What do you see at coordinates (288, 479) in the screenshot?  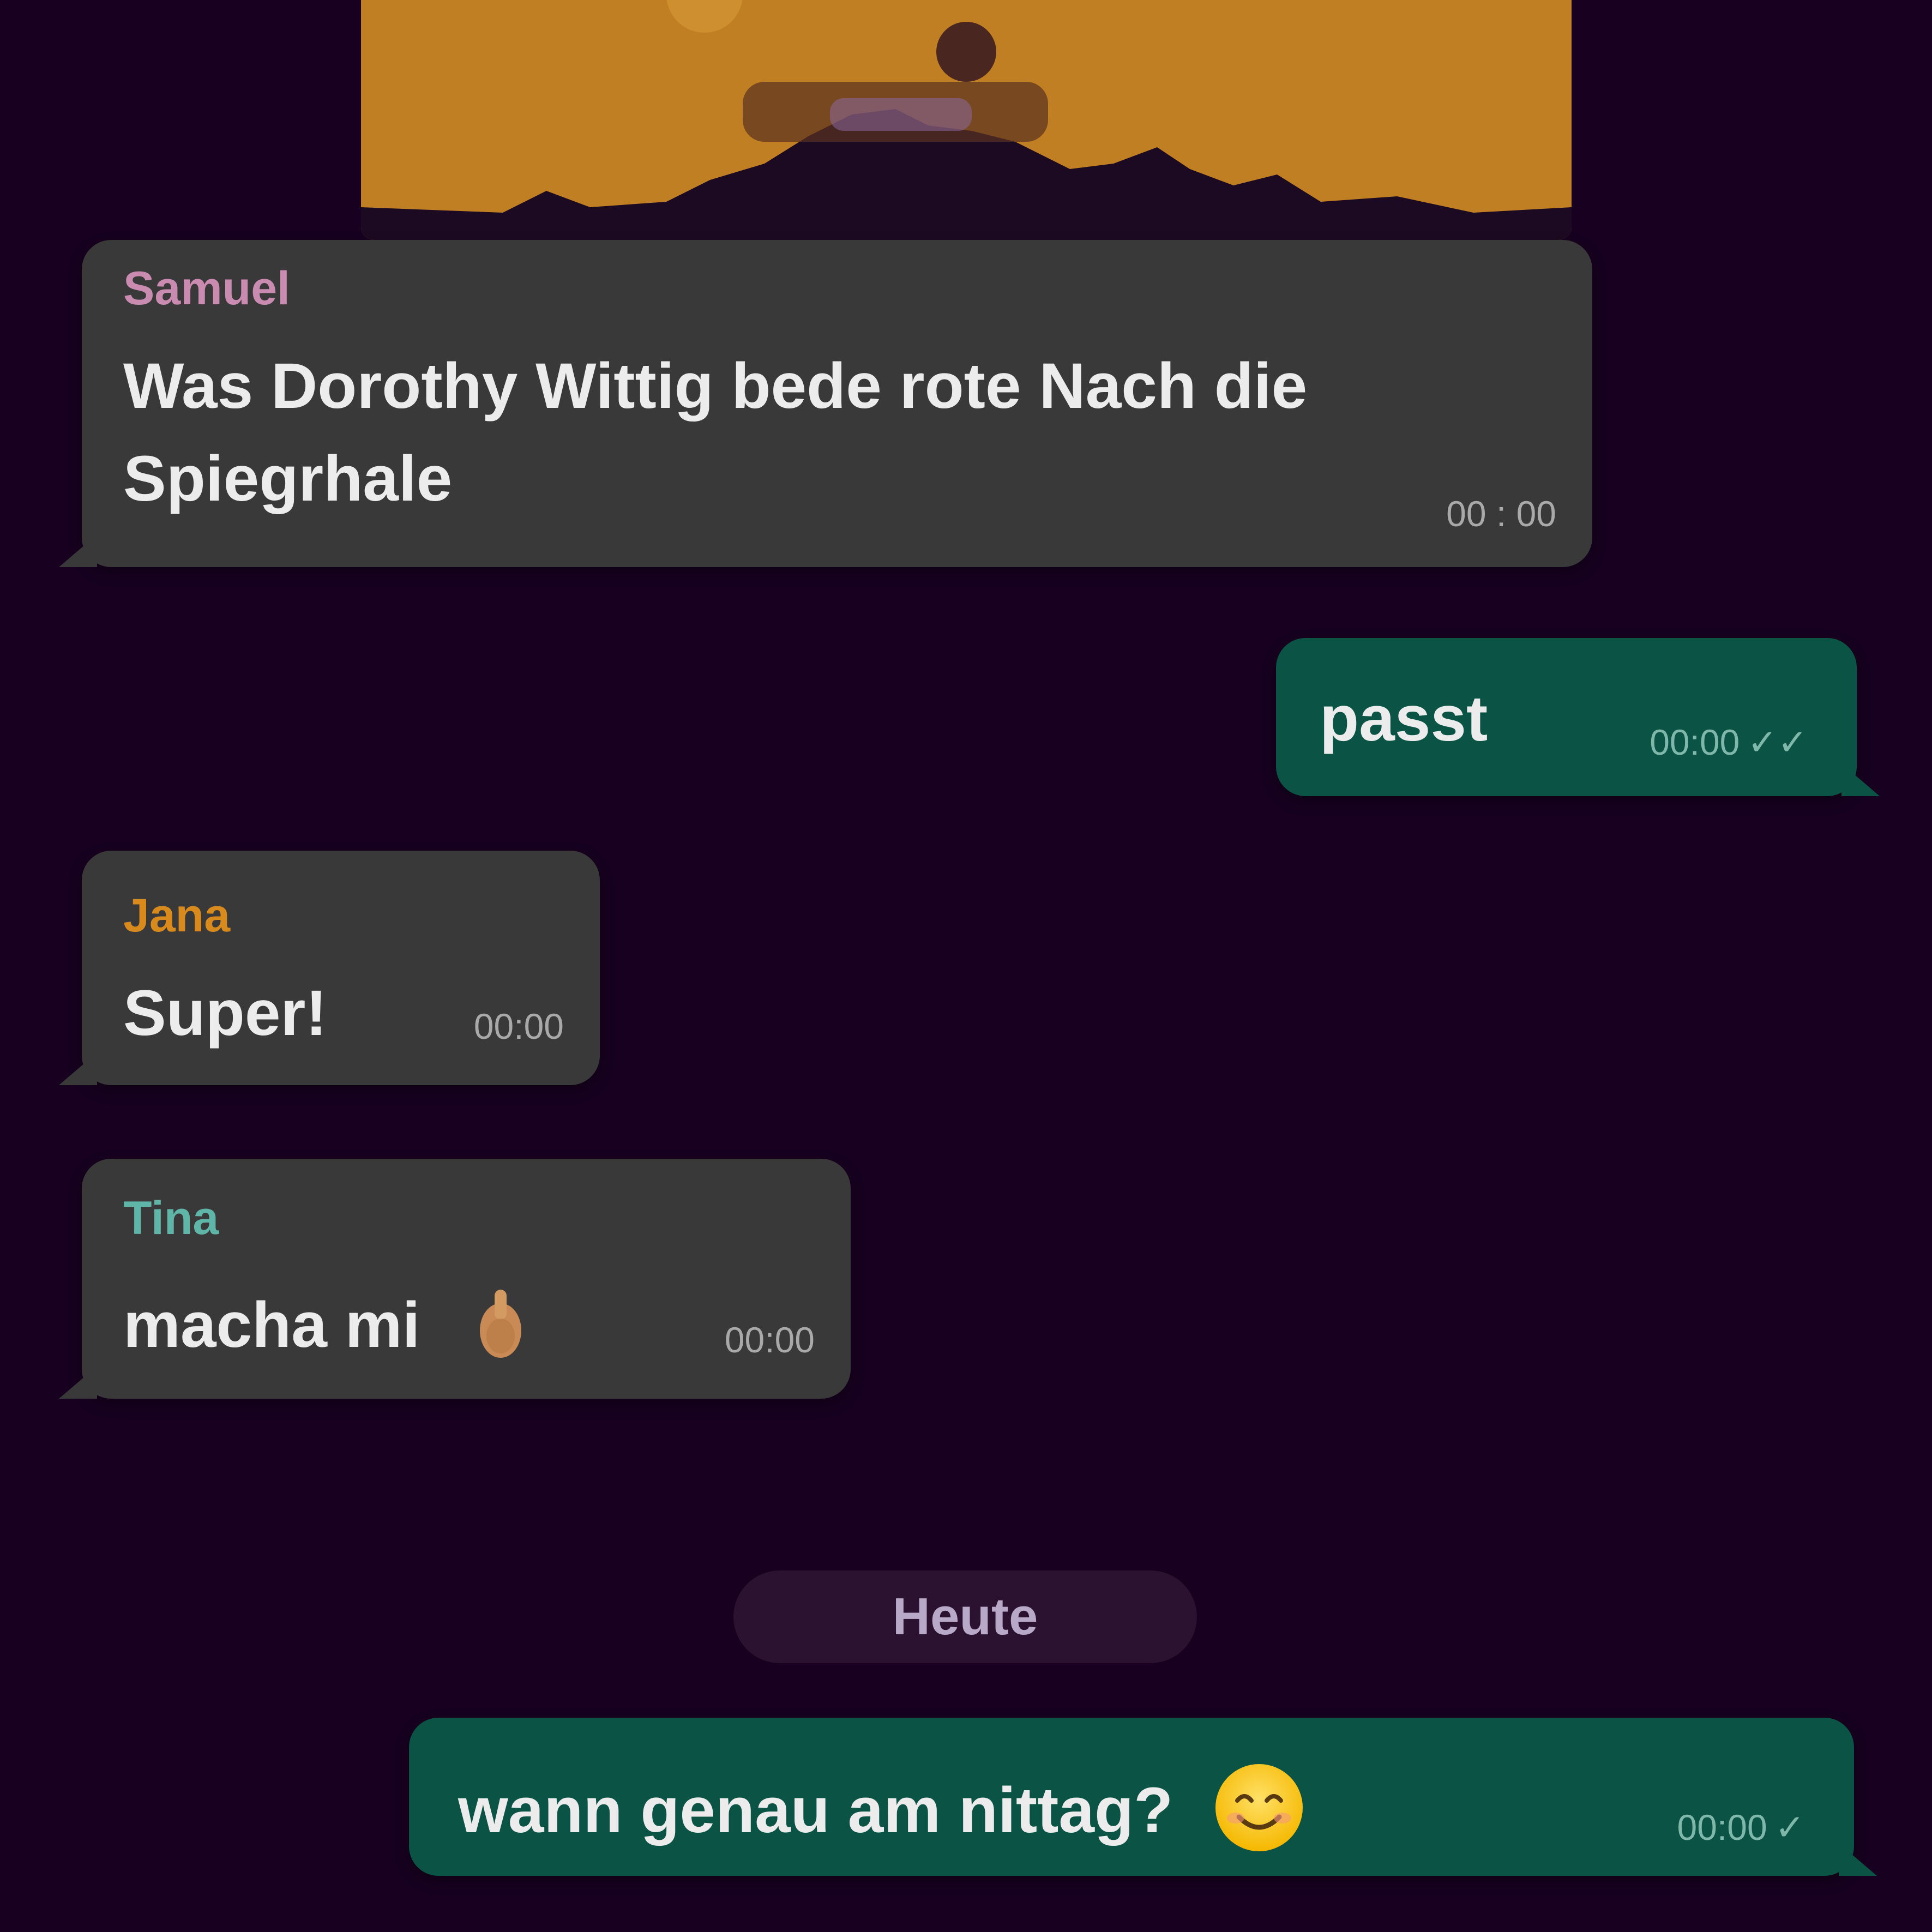 I see `message-text: Spiegrhale` at bounding box center [288, 479].